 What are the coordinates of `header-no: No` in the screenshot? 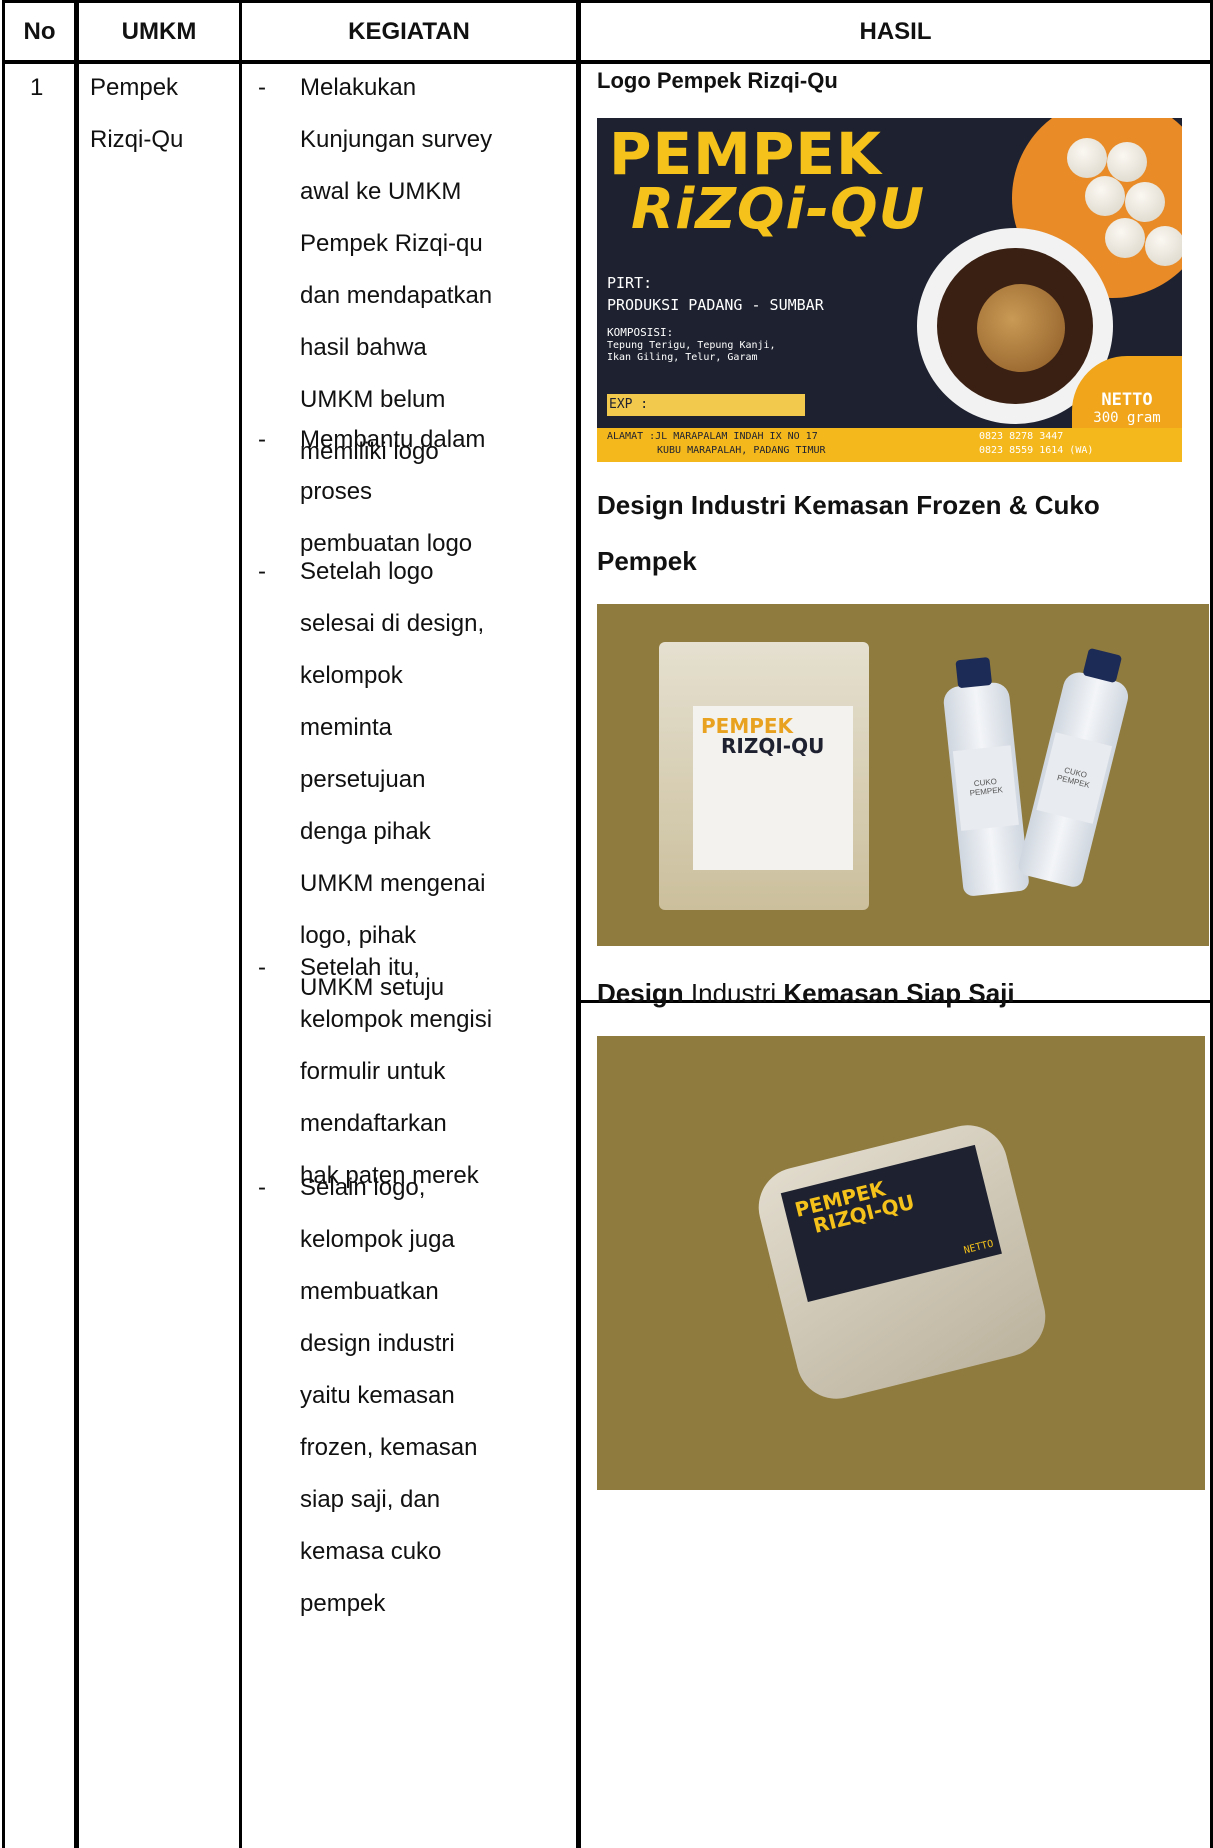 It's located at (39, 31).